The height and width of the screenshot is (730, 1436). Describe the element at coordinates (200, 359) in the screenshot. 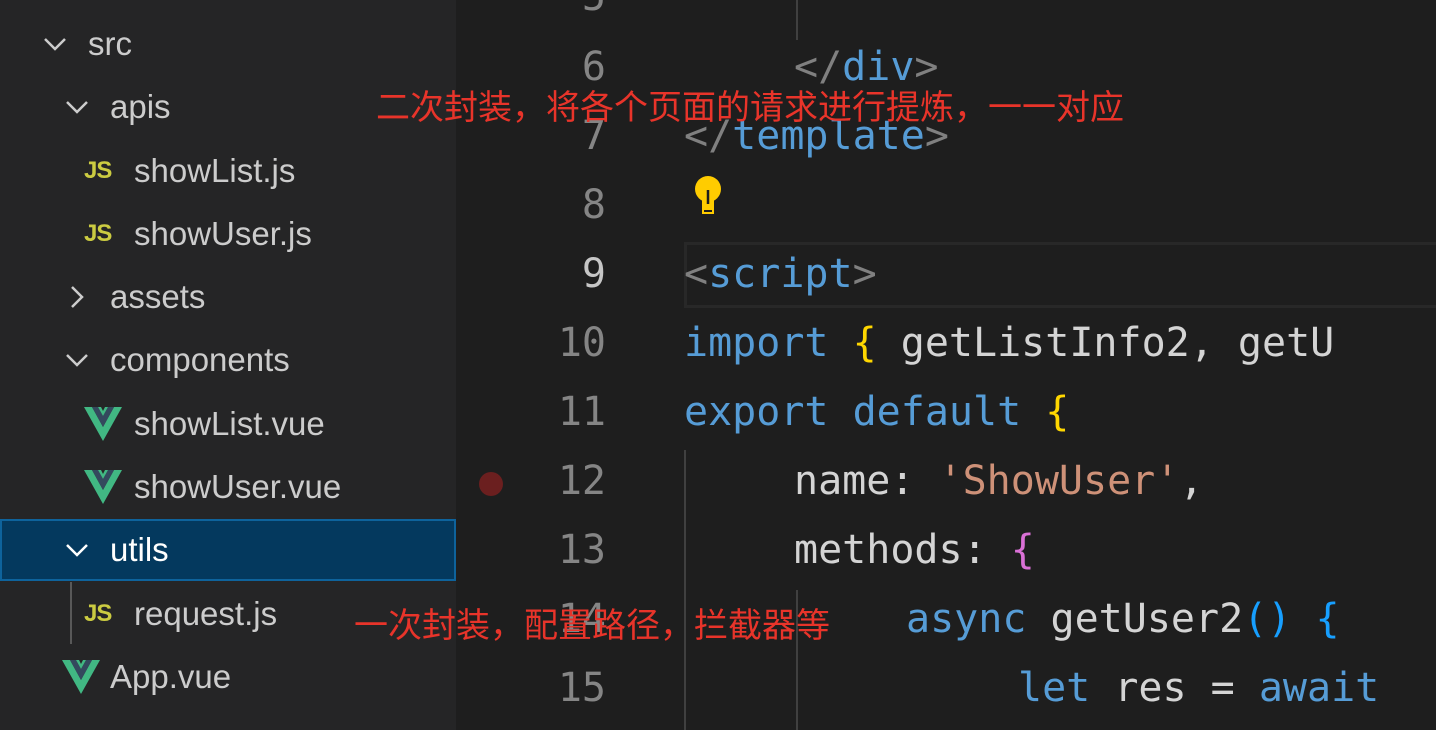

I see `tree-label: components` at that location.